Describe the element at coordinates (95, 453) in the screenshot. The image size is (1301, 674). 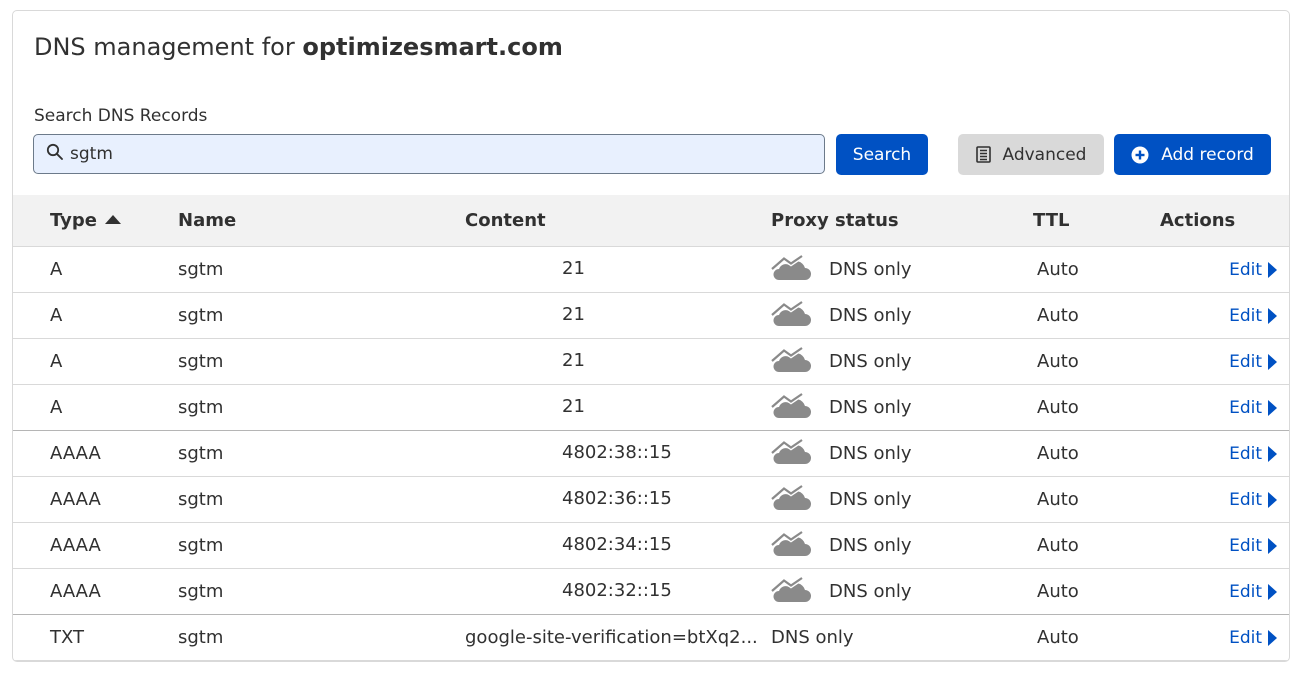
I see `record-type: AAAA` at that location.